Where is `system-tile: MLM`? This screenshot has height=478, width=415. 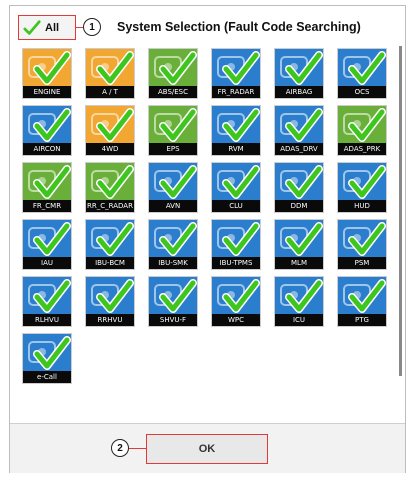
system-tile: MLM is located at coordinates (299, 244).